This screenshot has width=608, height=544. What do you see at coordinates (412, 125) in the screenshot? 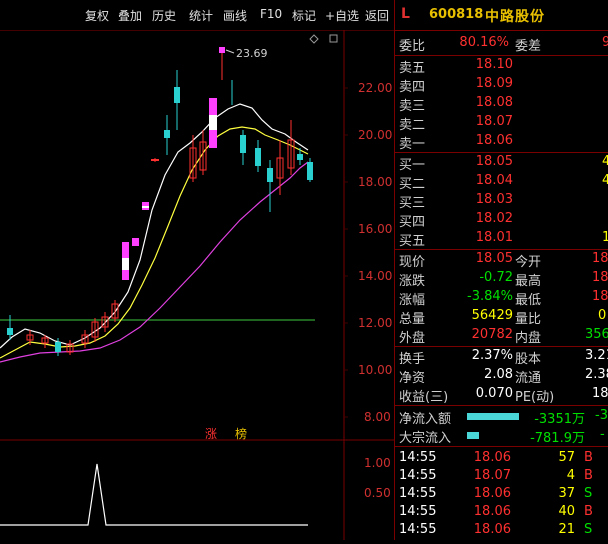
I see `ask-label: 卖二` at bounding box center [412, 125].